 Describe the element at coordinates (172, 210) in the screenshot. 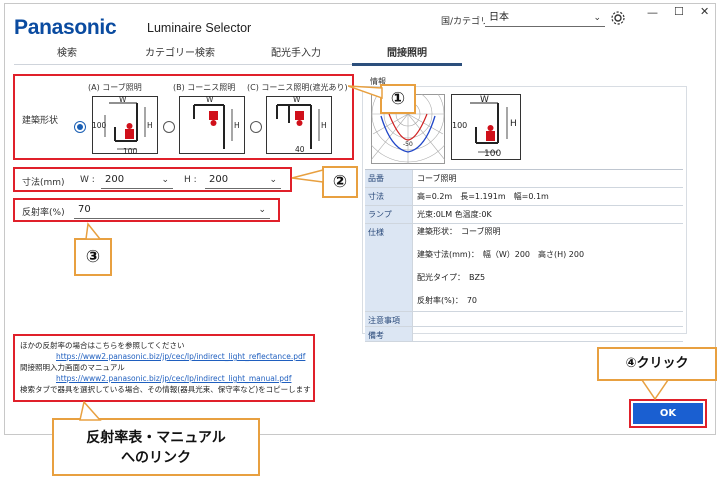

I see `reflectance-select: 70 ⌄` at that location.